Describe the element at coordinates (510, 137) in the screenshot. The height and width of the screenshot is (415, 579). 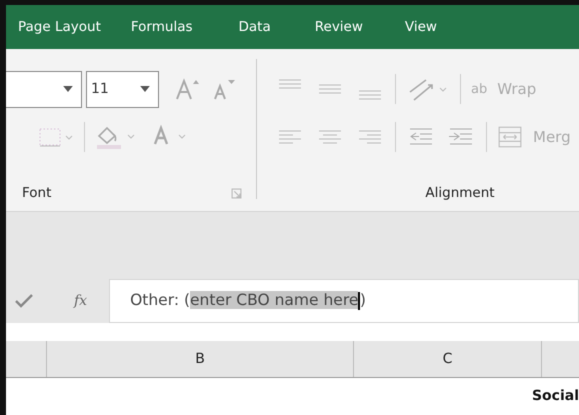
I see `merge-cells-icon` at that location.